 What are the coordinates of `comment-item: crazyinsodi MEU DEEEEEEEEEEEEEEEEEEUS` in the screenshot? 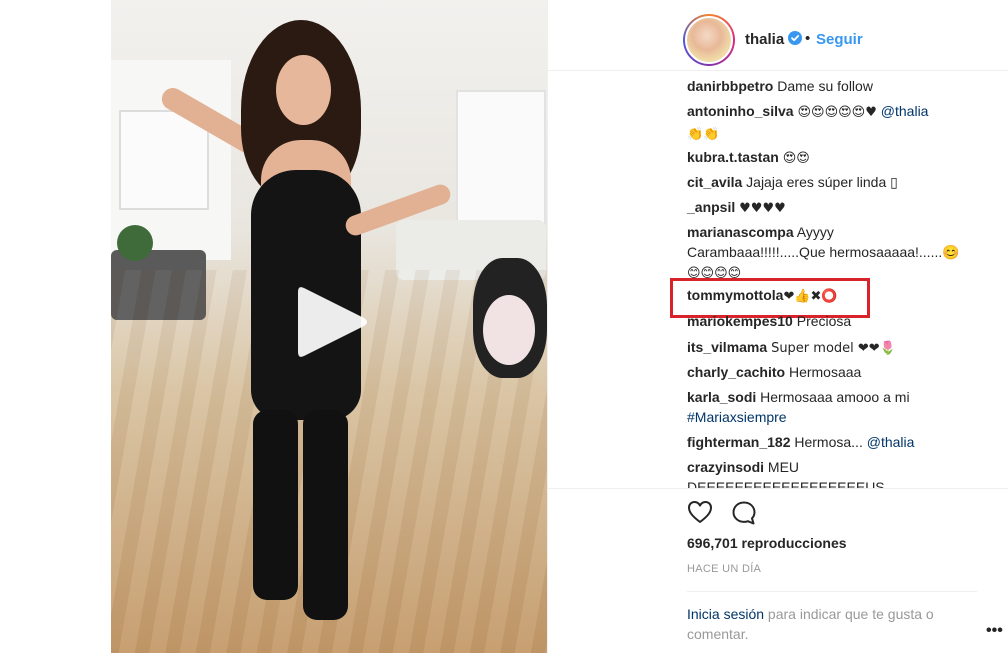 It's located at (842, 472).